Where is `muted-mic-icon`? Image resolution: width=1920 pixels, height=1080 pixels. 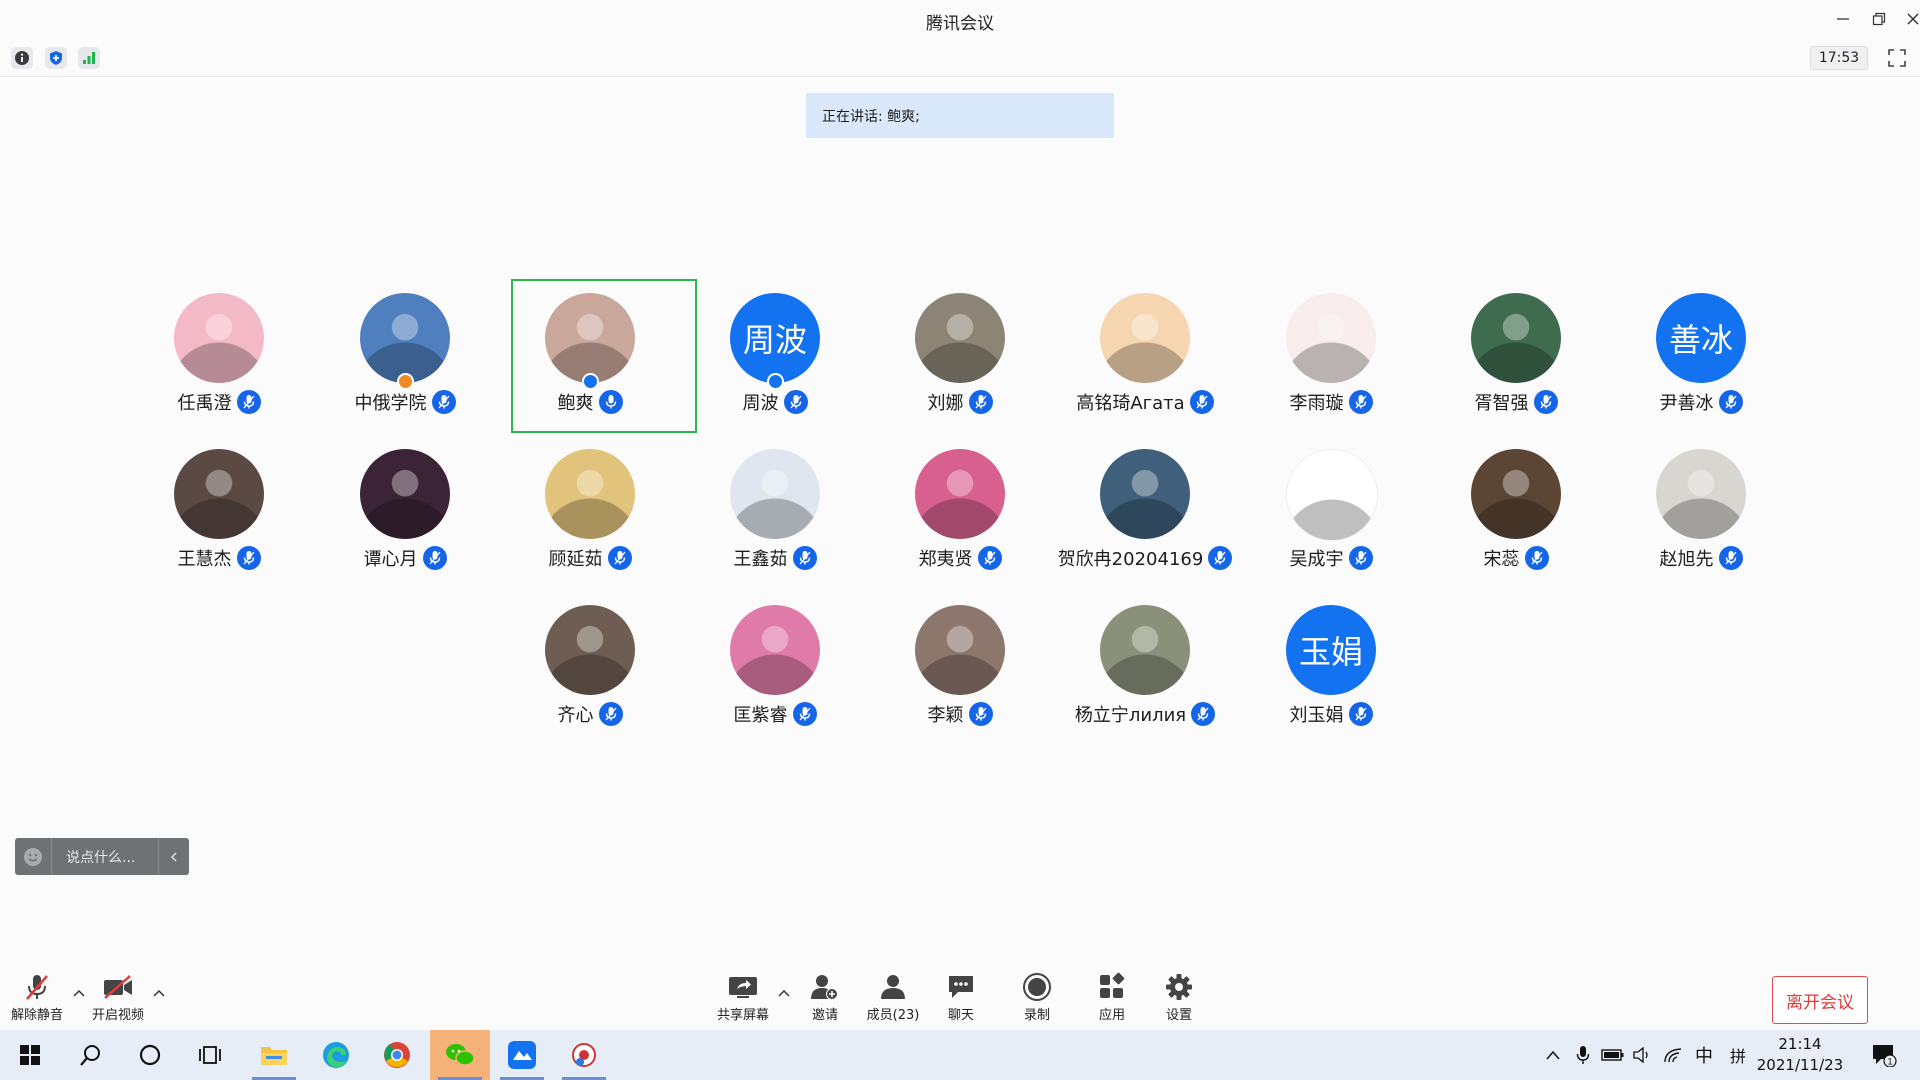 muted-mic-icon is located at coordinates (37, 987).